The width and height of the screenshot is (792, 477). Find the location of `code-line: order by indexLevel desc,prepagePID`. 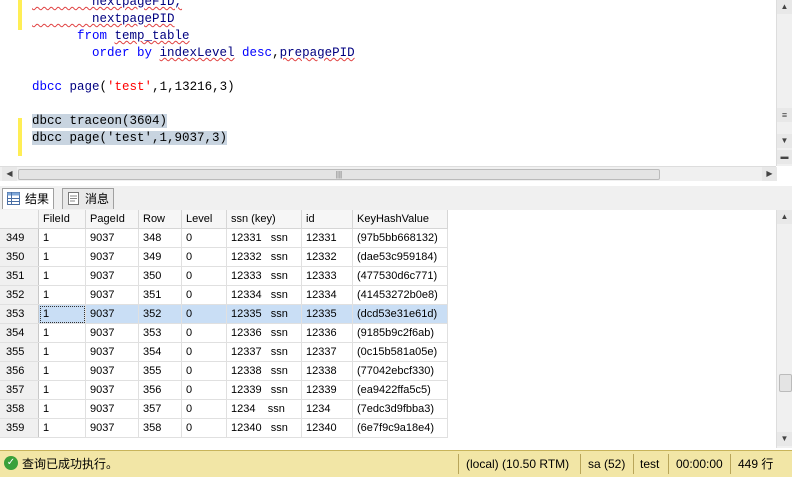

code-line: order by indexLevel desc,prepagePID is located at coordinates (193, 53).